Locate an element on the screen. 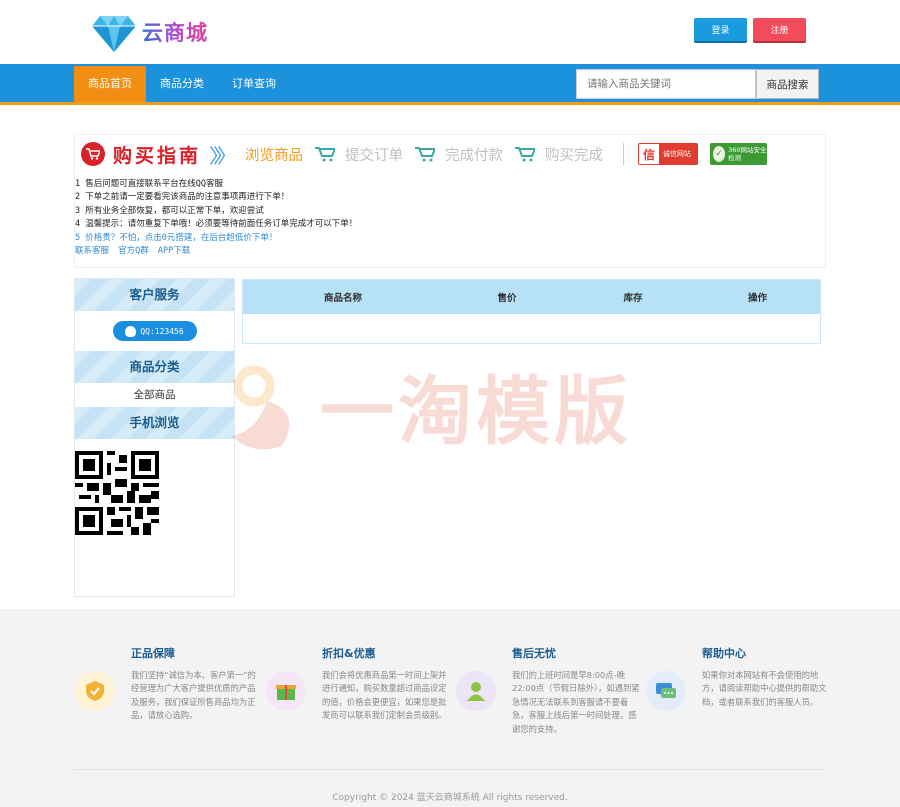 The width and height of the screenshot is (900, 807). watermark: 一淘模版 is located at coordinates (422, 405).